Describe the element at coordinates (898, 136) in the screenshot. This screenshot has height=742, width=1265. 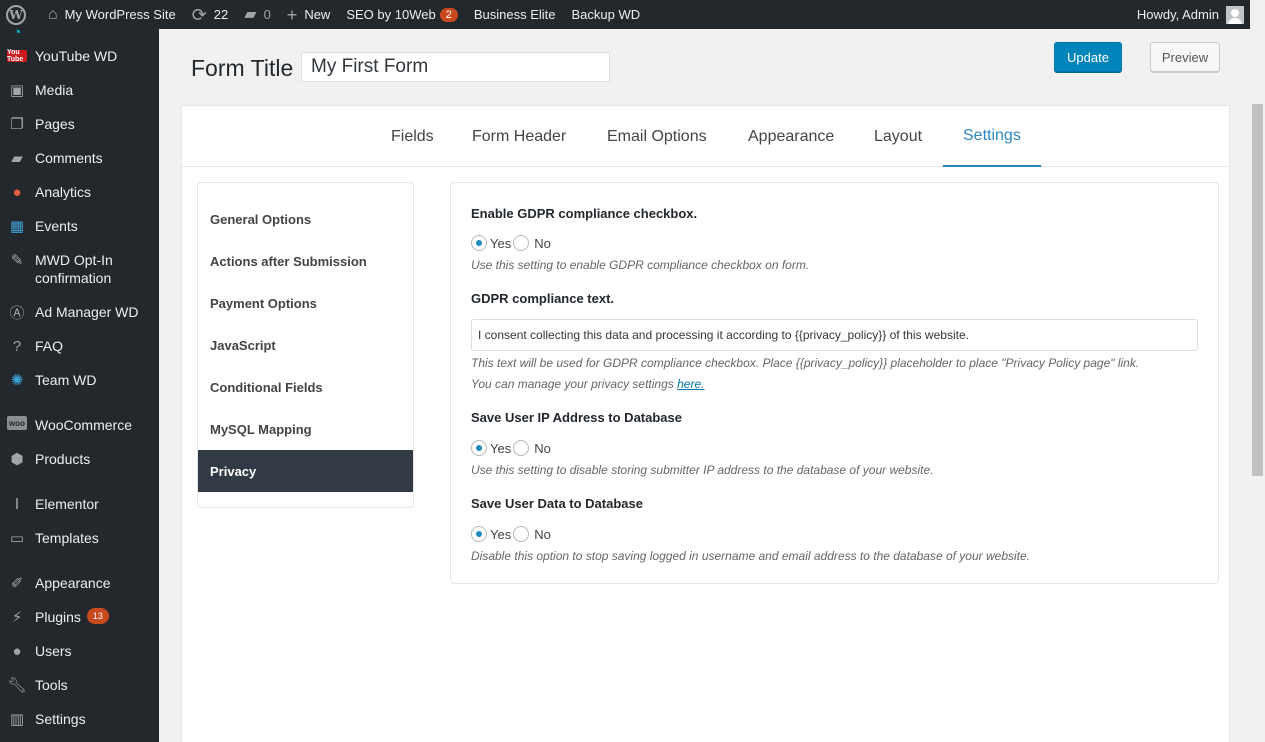
I see `tab-layout: Layout` at that location.